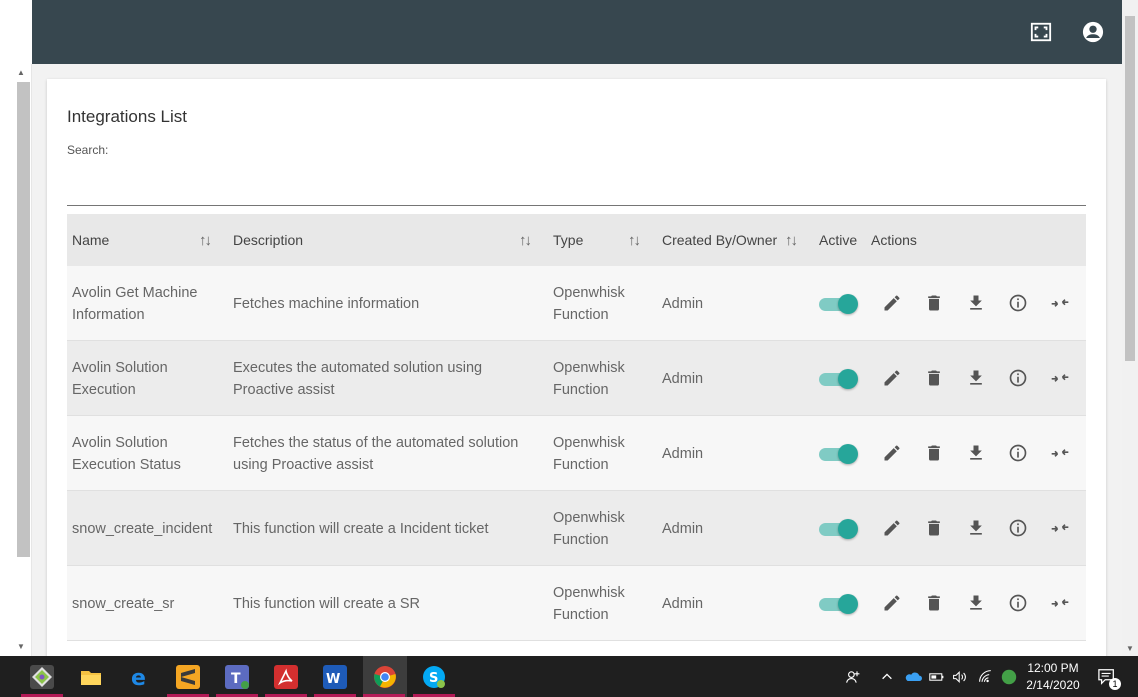 The image size is (1138, 697). Describe the element at coordinates (1093, 32) in the screenshot. I see `account-circle-icon` at that location.